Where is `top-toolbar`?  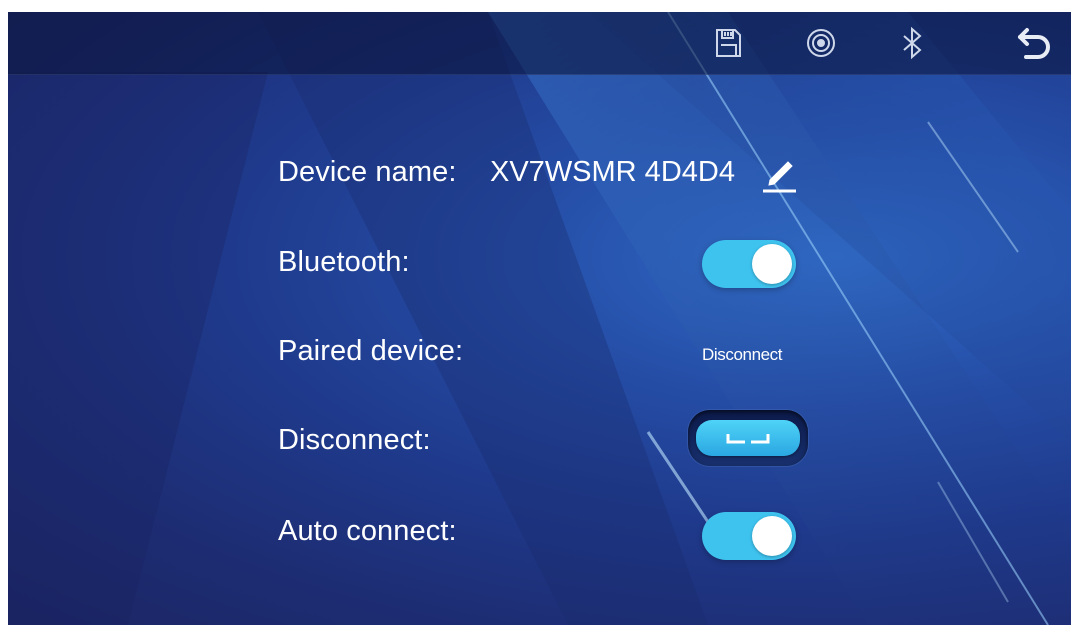 top-toolbar is located at coordinates (539, 43).